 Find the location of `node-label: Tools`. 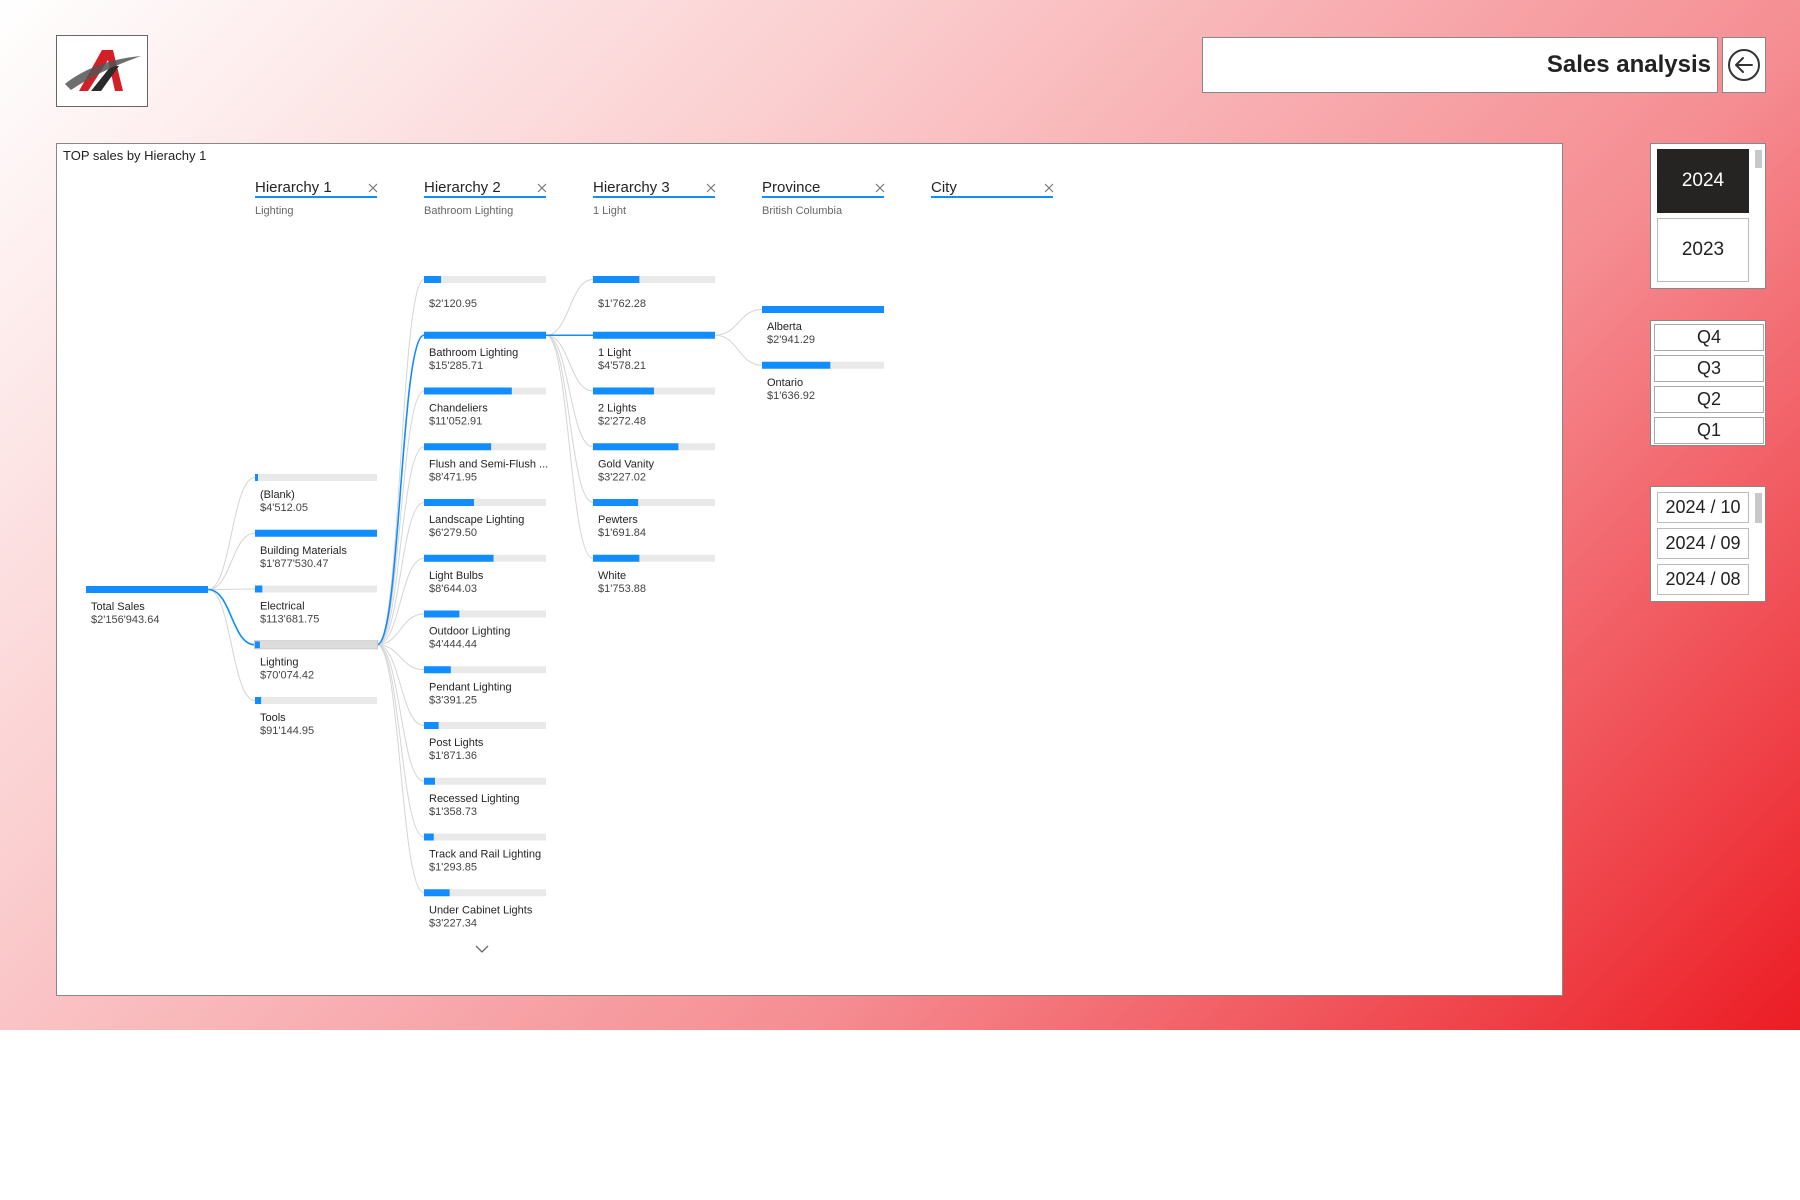

node-label: Tools is located at coordinates (273, 718).